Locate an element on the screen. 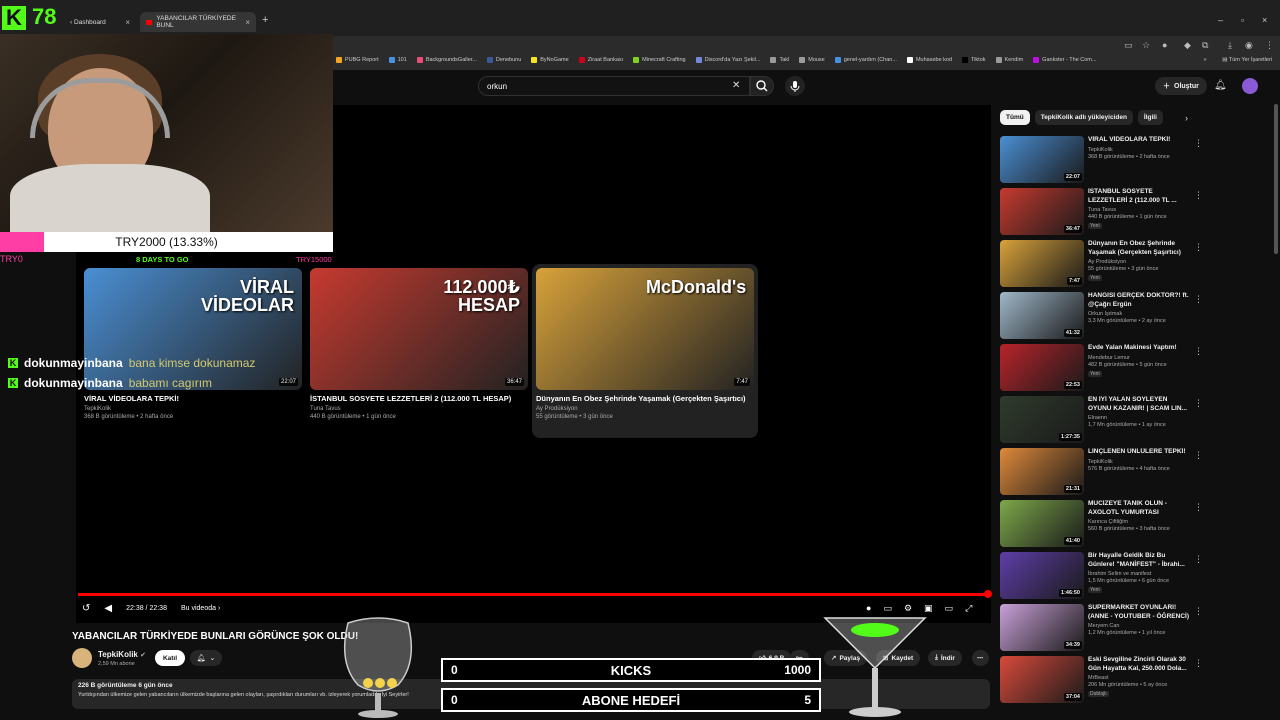 This screenshot has height=720, width=1280. bookmark-item: Mouse is located at coordinates (812, 60).